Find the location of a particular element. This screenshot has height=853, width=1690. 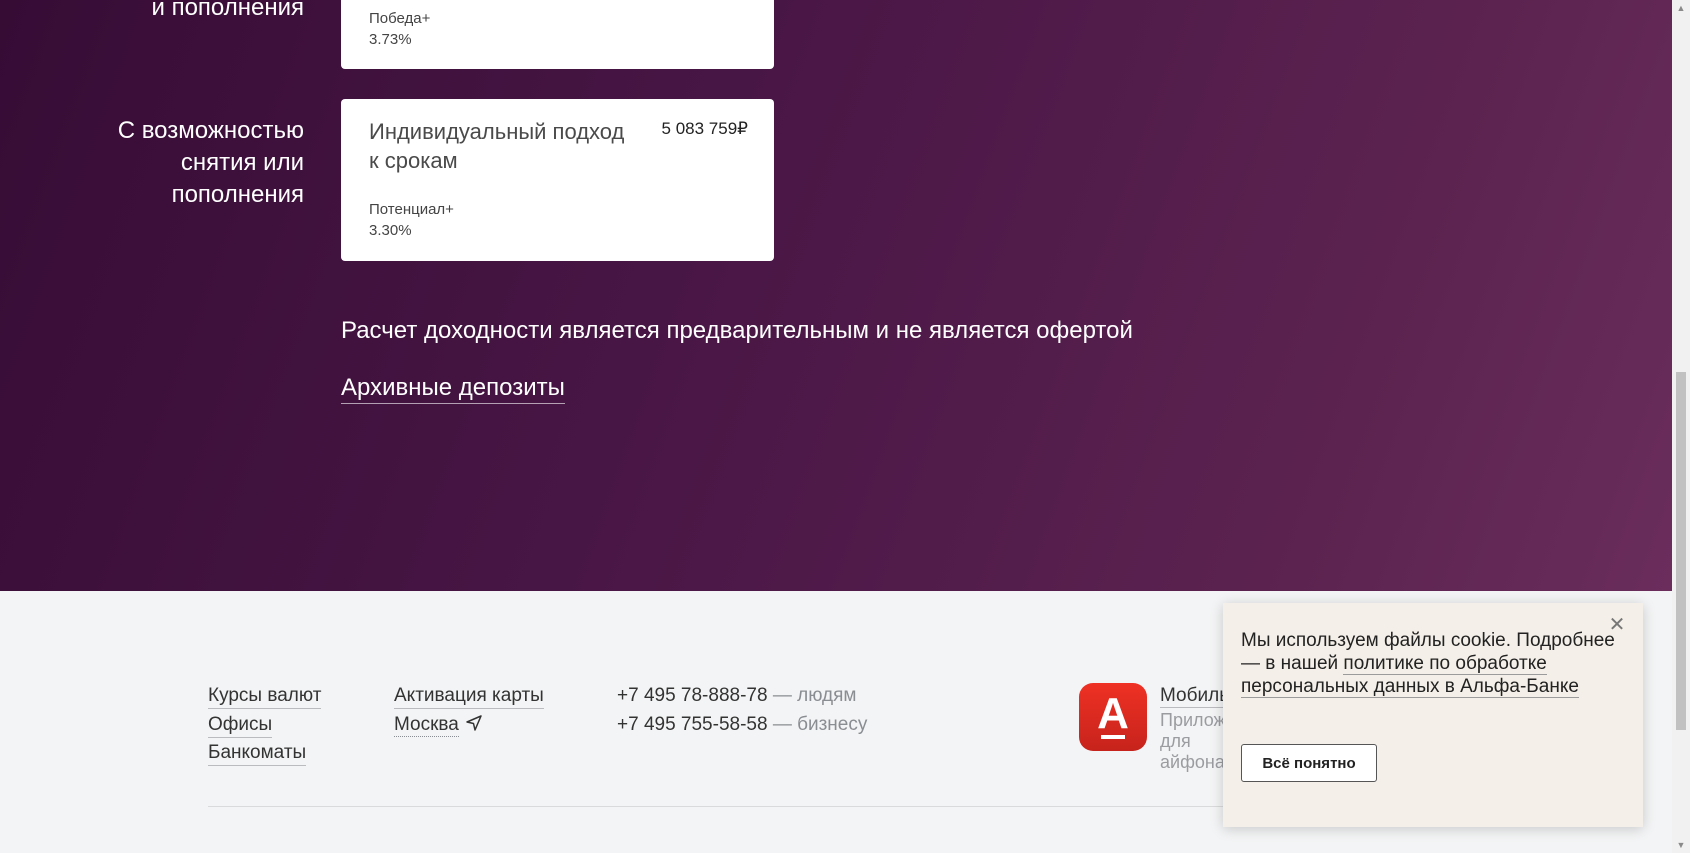

mobile-app-link: Мобильный банк is located at coordinates (1195, 696).